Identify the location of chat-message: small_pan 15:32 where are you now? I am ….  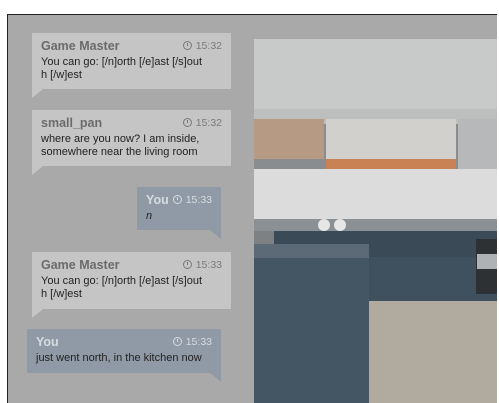
(131, 142).